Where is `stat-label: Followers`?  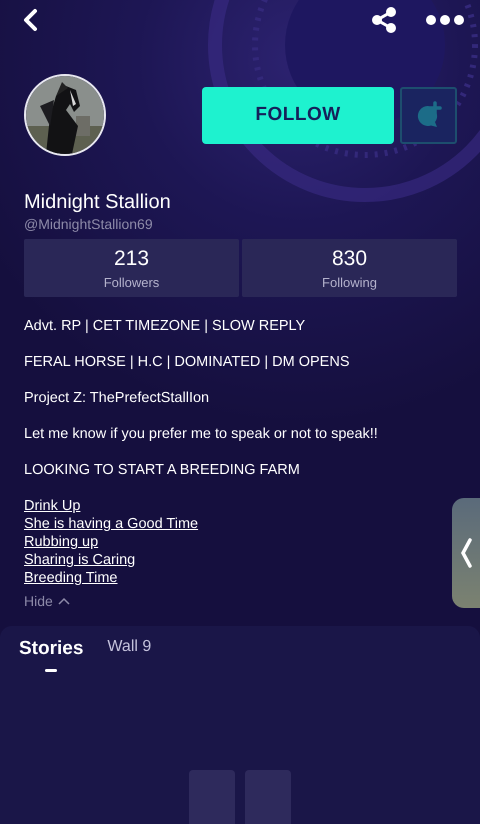 stat-label: Followers is located at coordinates (132, 282).